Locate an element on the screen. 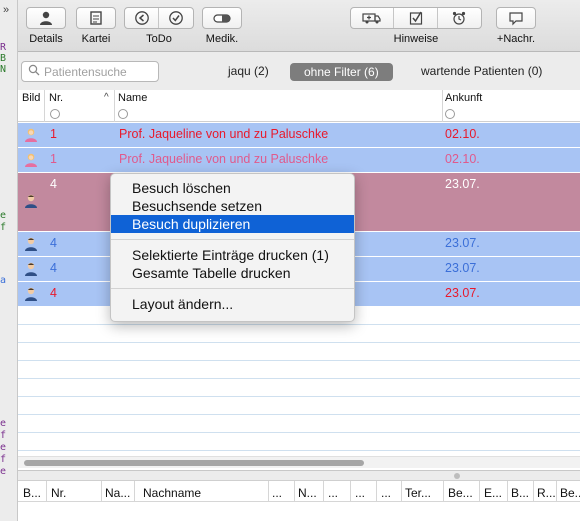 This screenshot has height=521, width=580. menu-item-besuch-duplizieren: Besuch duplizieren is located at coordinates (232, 224).